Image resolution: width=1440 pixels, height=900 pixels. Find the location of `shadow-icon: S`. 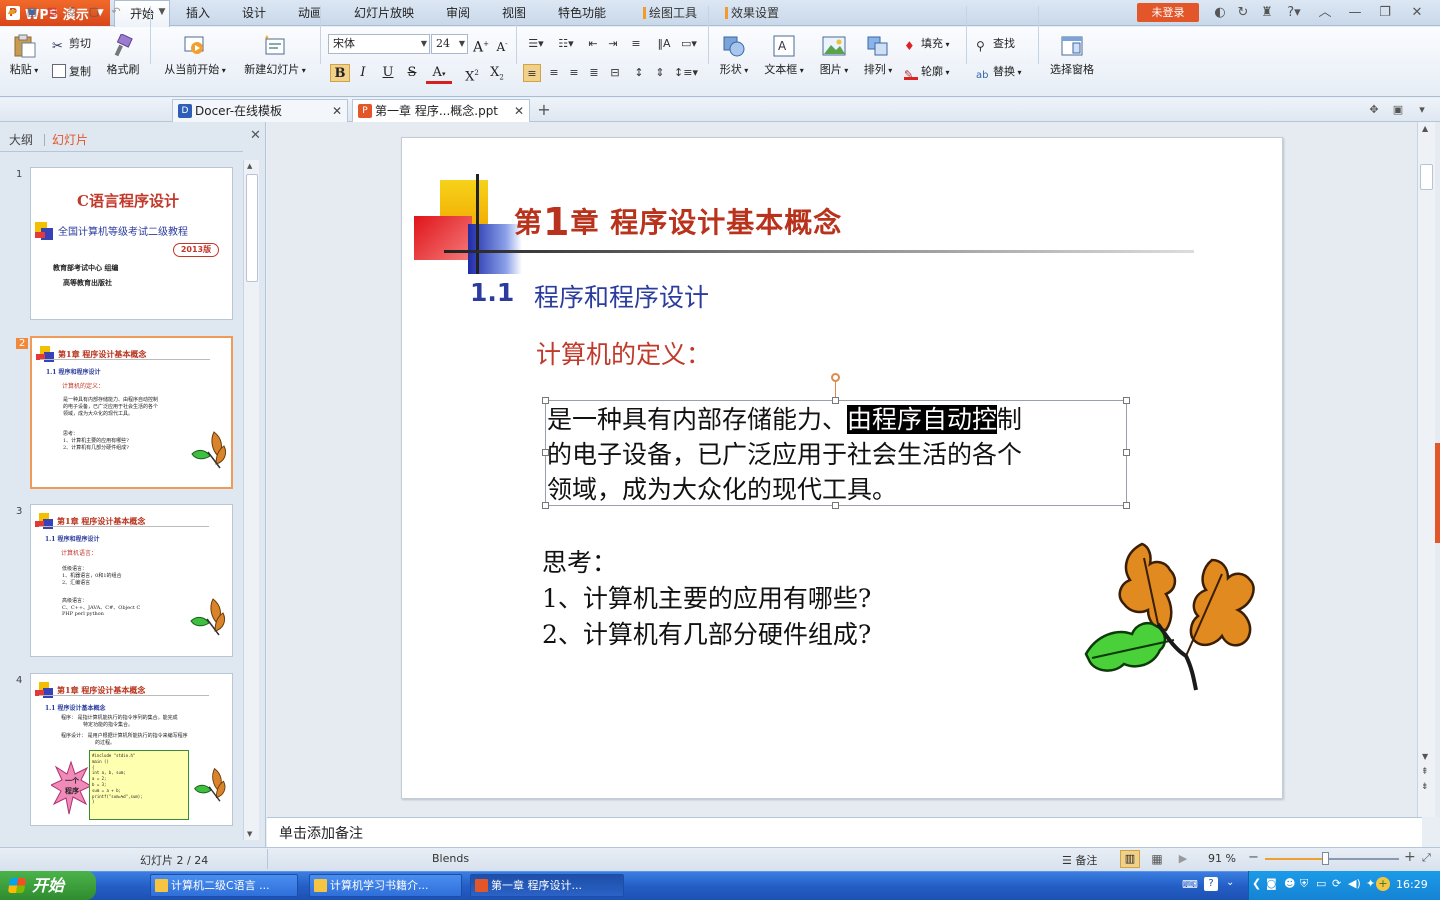

shadow-icon: S is located at coordinates (412, 73).